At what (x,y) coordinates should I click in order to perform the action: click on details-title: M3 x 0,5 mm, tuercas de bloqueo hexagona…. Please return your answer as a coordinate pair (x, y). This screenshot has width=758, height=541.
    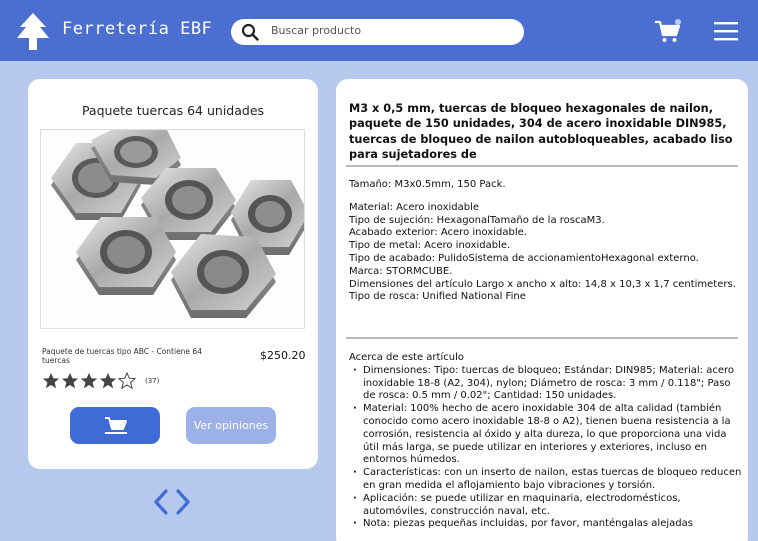
    Looking at the image, I should click on (541, 131).